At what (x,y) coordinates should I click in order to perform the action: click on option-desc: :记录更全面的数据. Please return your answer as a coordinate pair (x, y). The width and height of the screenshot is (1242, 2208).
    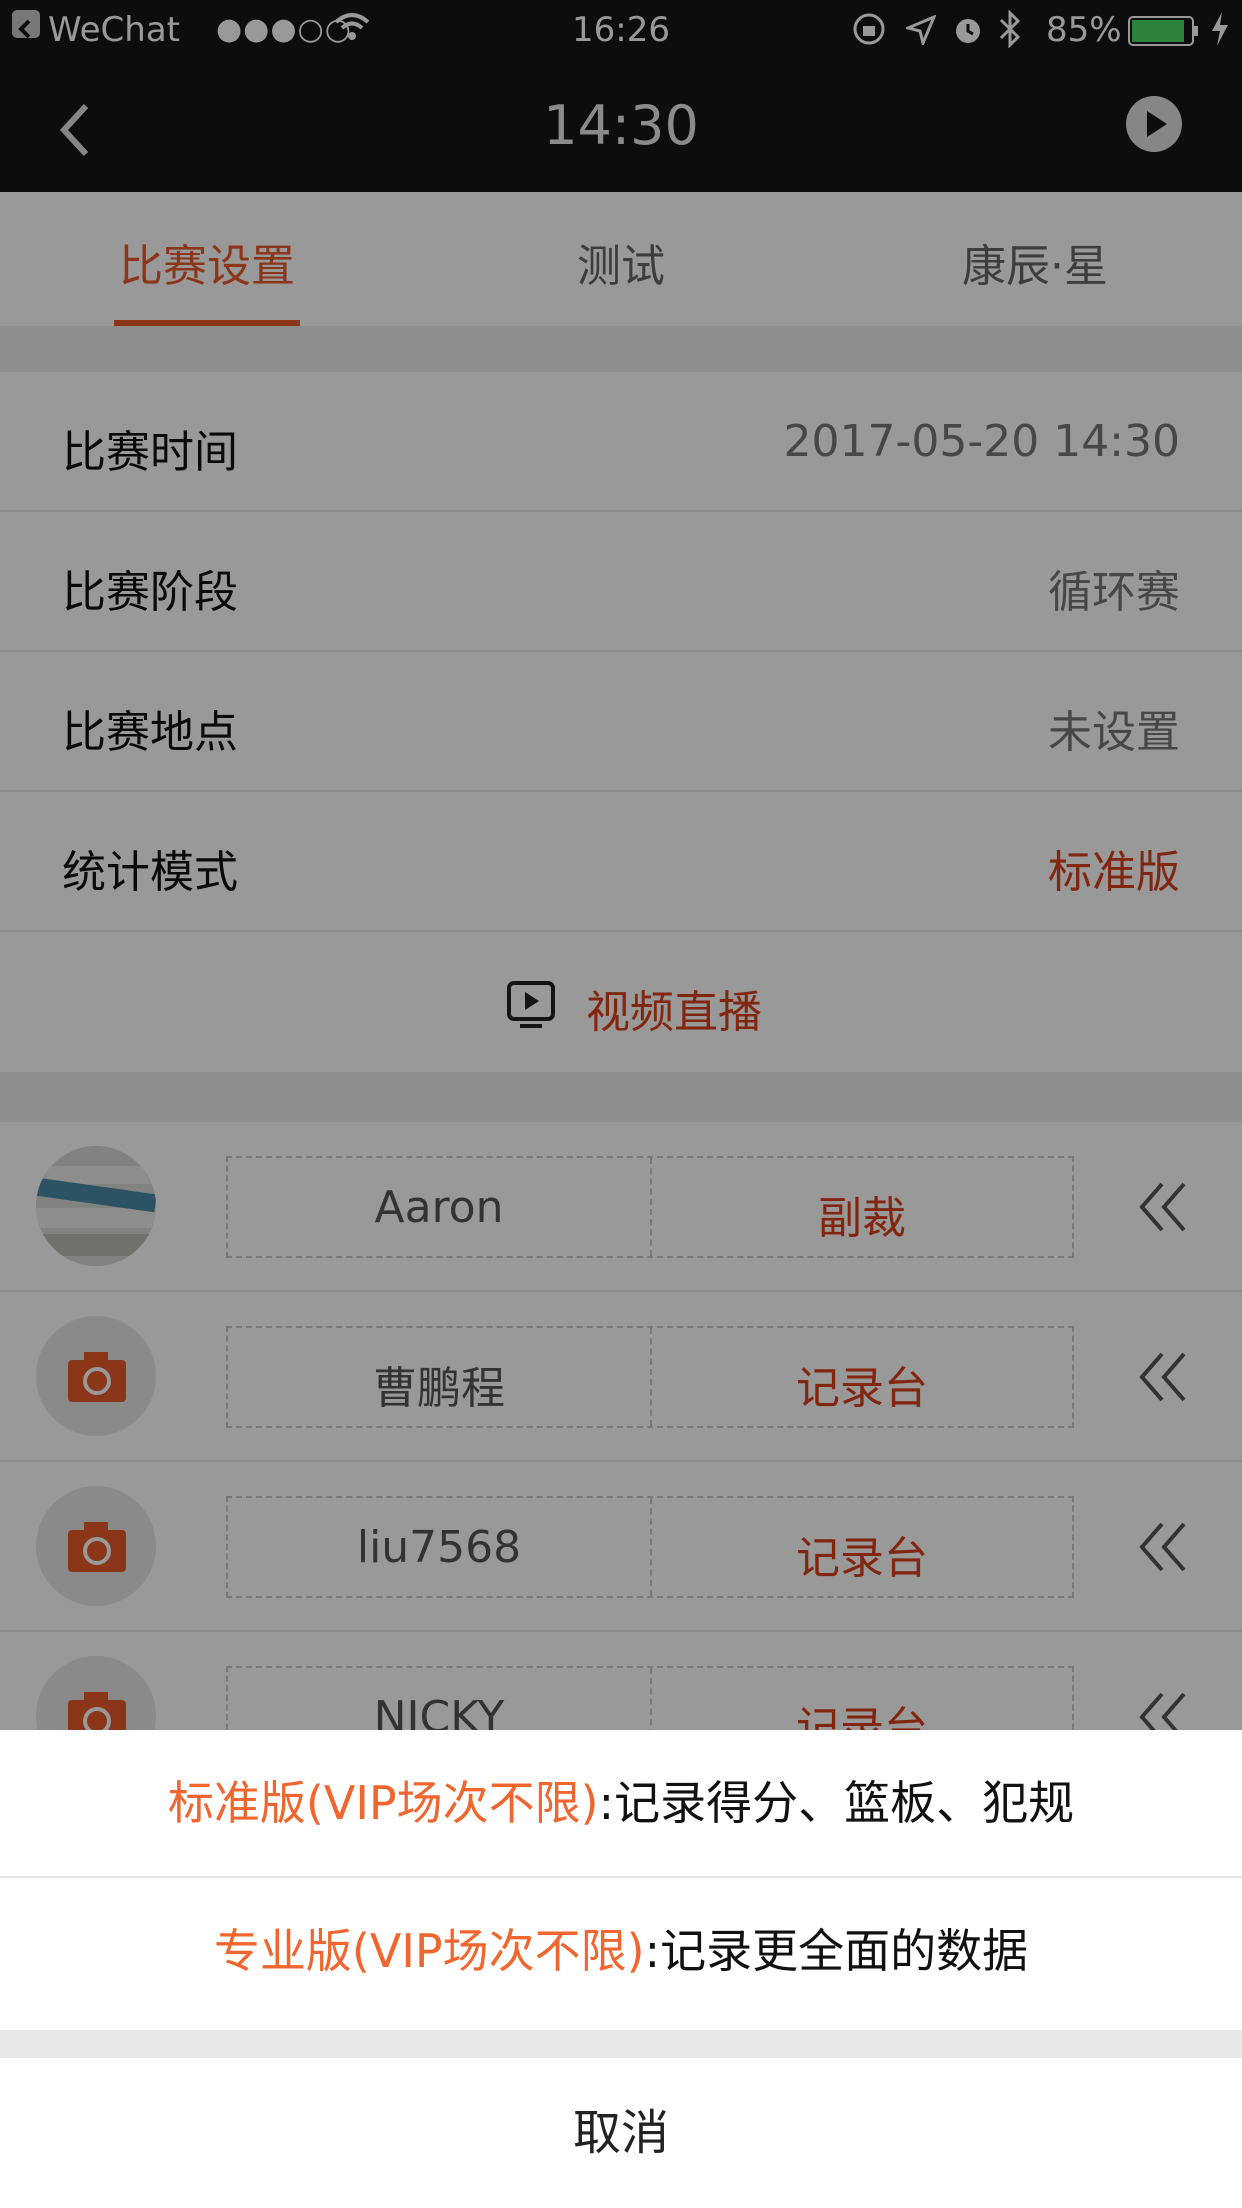
    Looking at the image, I should click on (836, 1951).